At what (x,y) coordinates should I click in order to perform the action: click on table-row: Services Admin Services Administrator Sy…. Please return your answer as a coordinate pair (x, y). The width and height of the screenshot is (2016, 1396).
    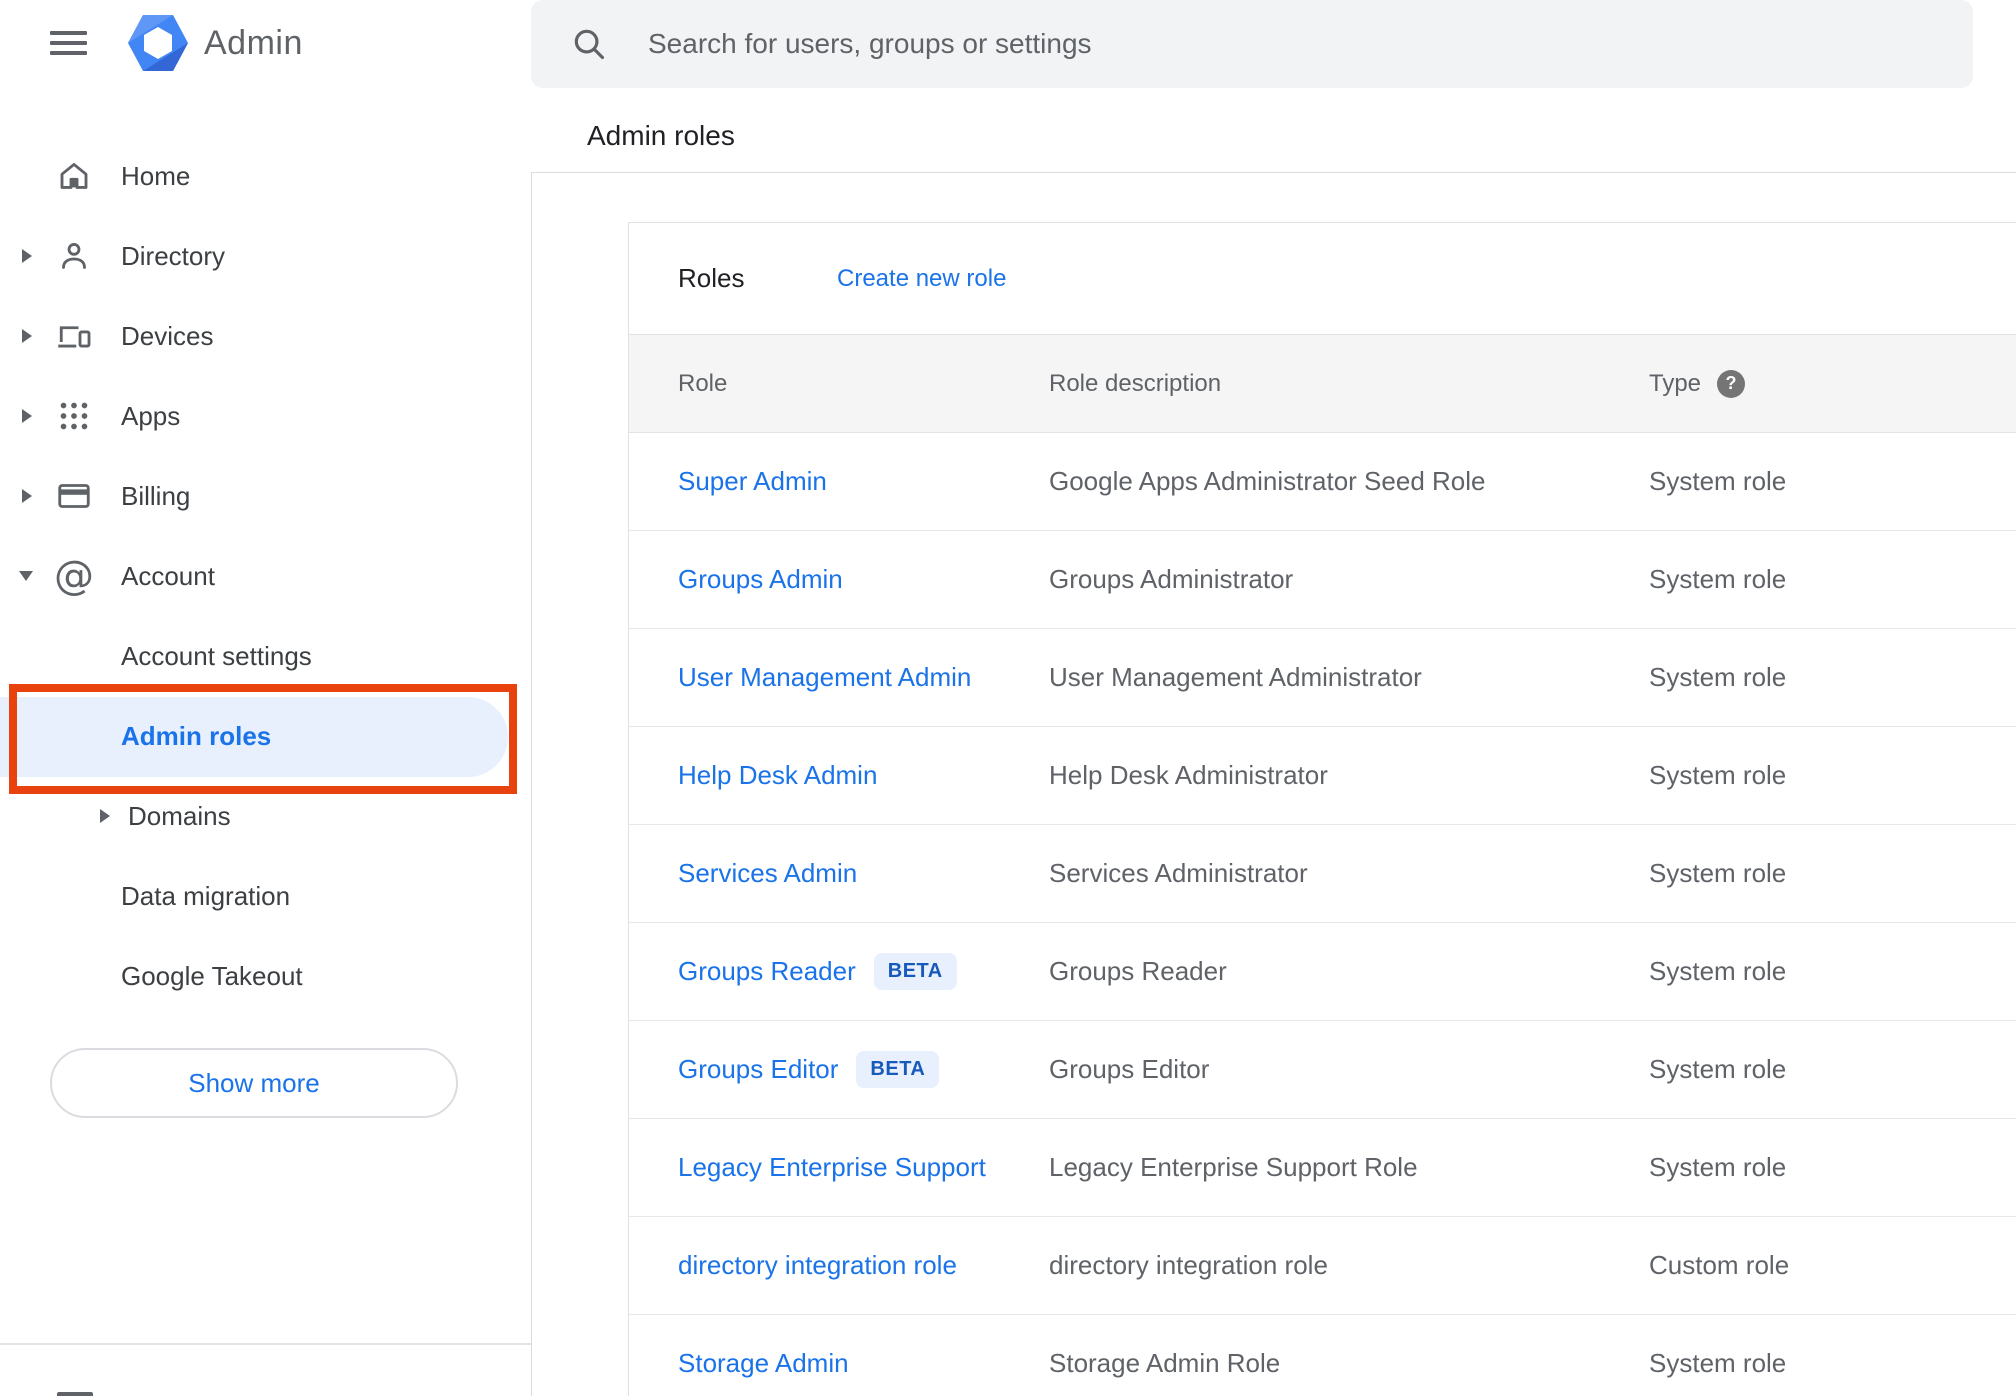
    Looking at the image, I should click on (1322, 874).